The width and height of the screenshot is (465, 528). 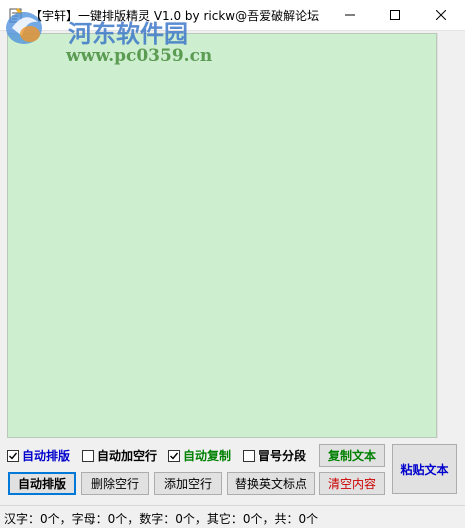 I want to click on option-label: 自动排版, so click(x=46, y=456).